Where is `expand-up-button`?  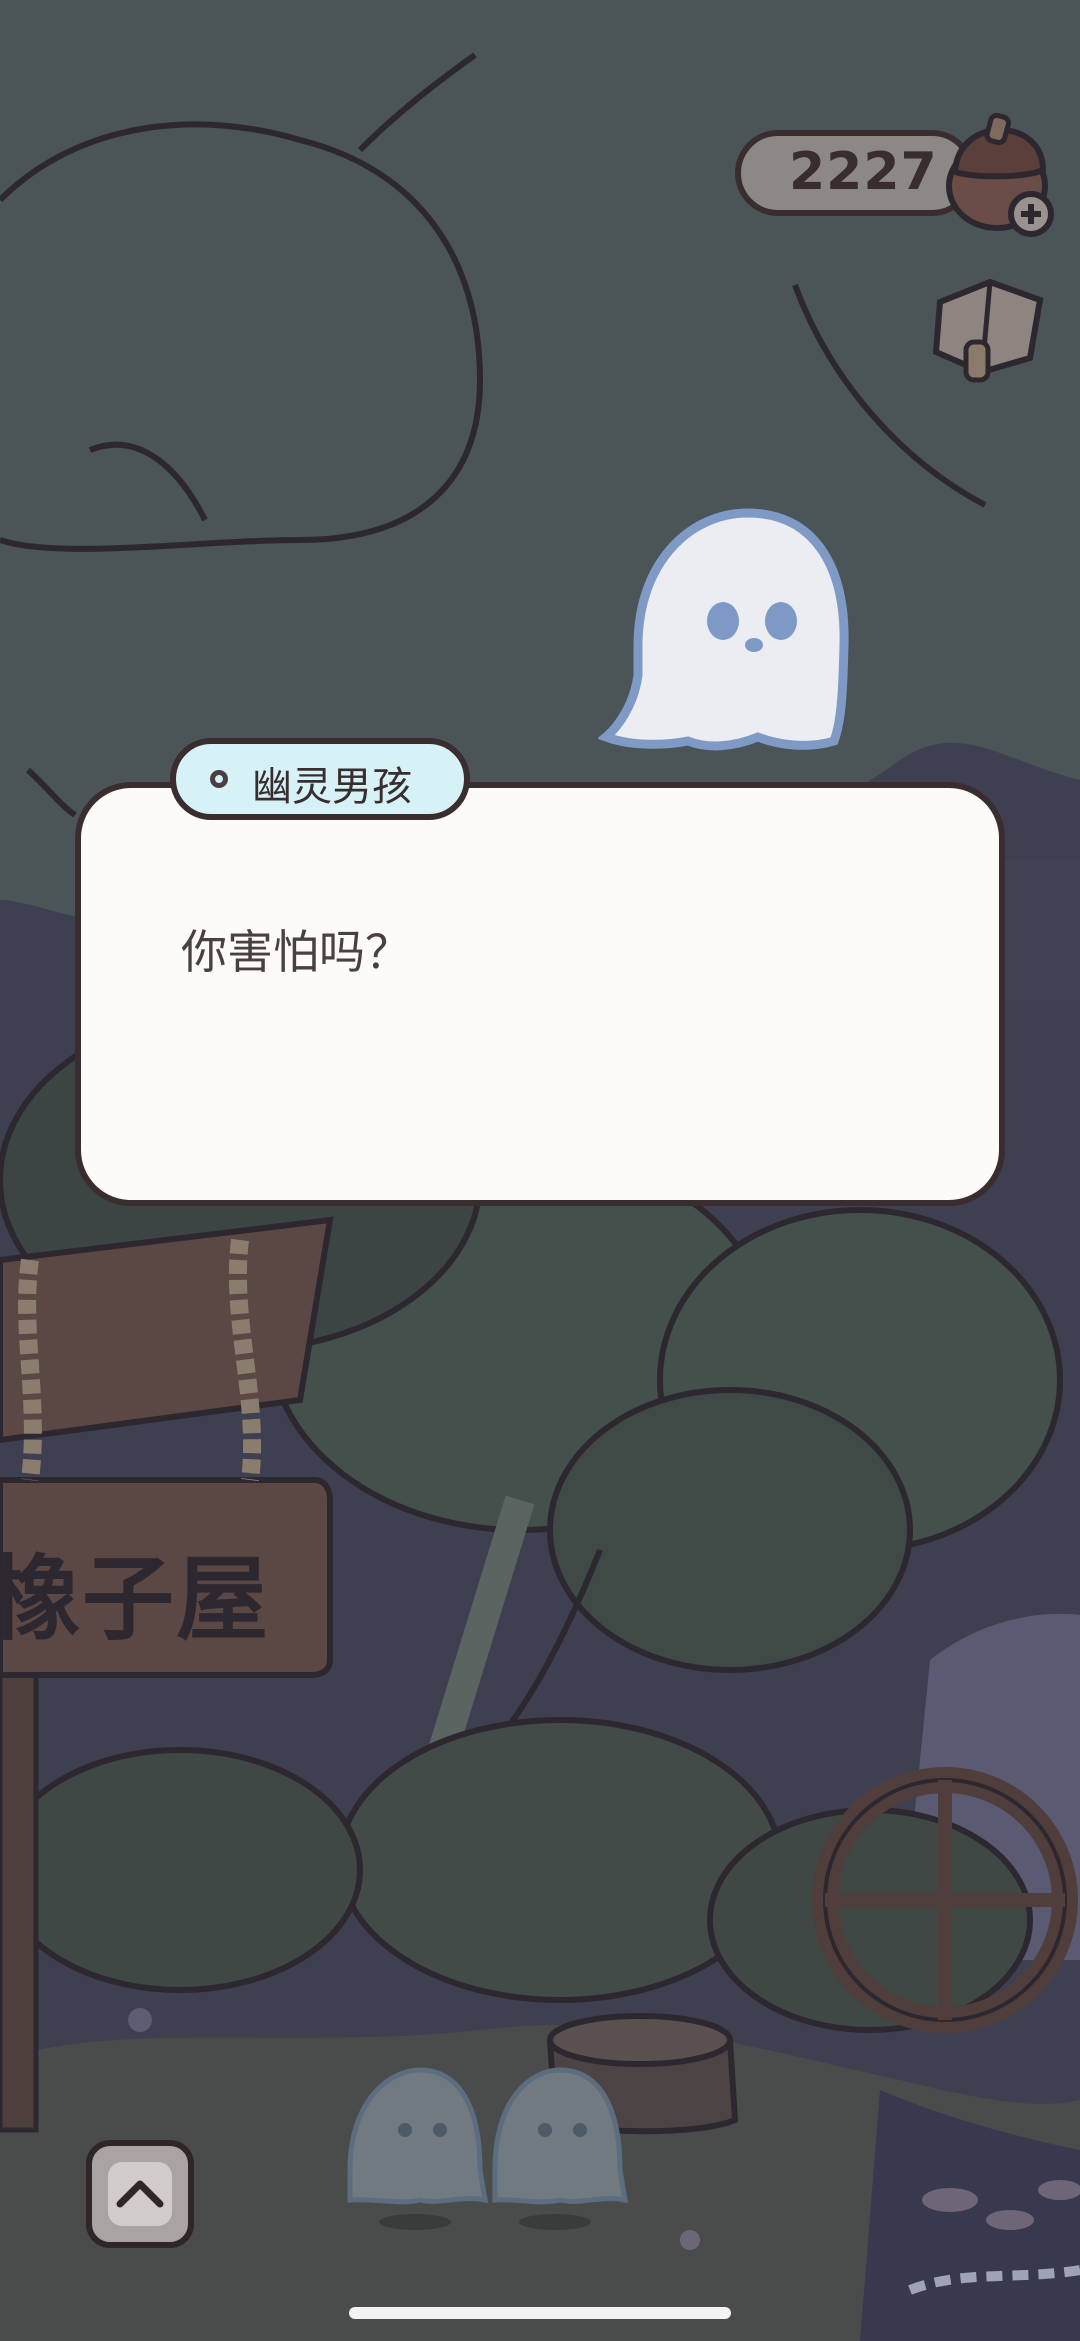 expand-up-button is located at coordinates (140, 2194).